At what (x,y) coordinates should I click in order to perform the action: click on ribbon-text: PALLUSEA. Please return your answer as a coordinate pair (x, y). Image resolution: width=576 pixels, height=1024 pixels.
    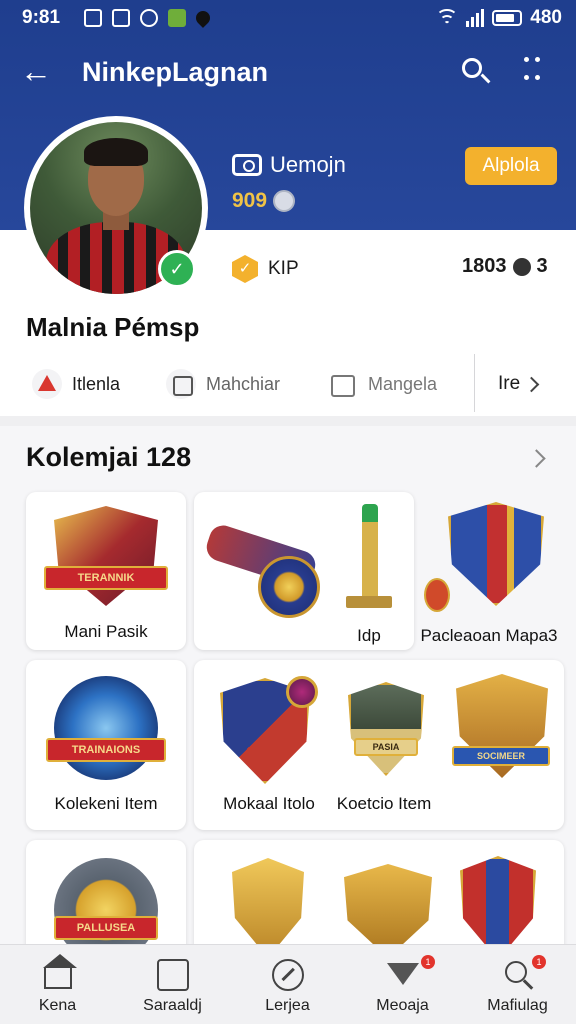
    Looking at the image, I should click on (106, 928).